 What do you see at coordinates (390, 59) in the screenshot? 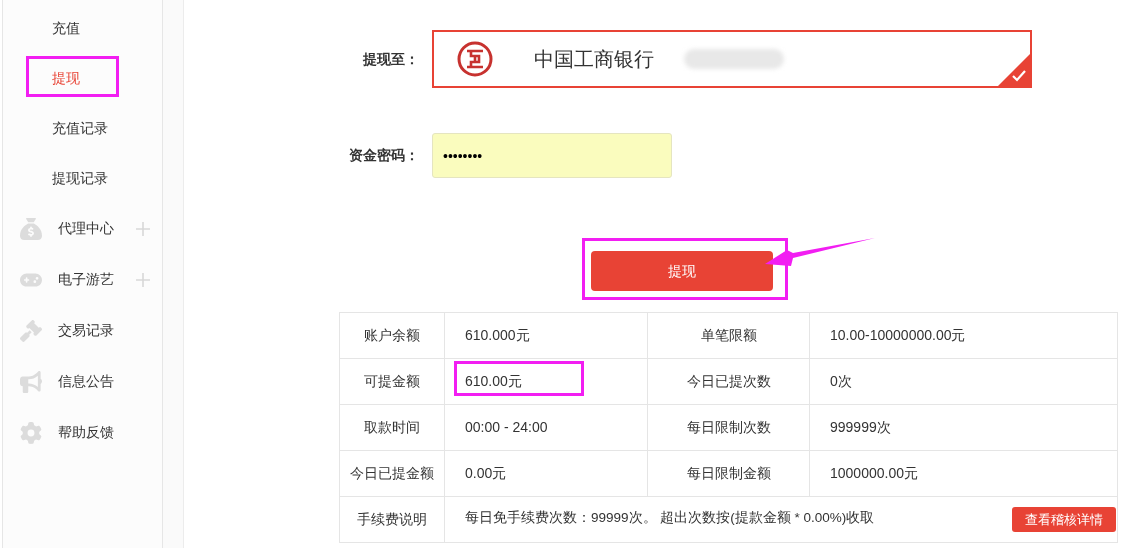
I see `field-label: 提现至：` at bounding box center [390, 59].